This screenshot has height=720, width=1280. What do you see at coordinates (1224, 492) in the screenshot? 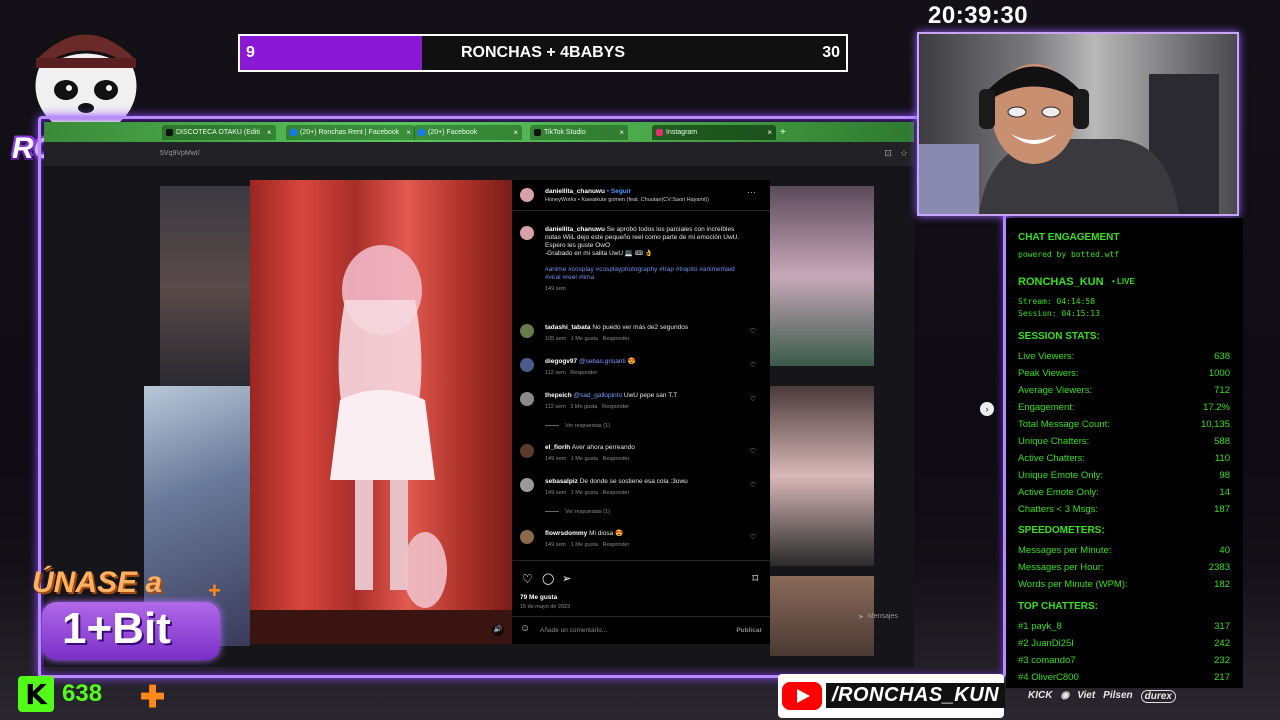
I see `stat-value: 14` at bounding box center [1224, 492].